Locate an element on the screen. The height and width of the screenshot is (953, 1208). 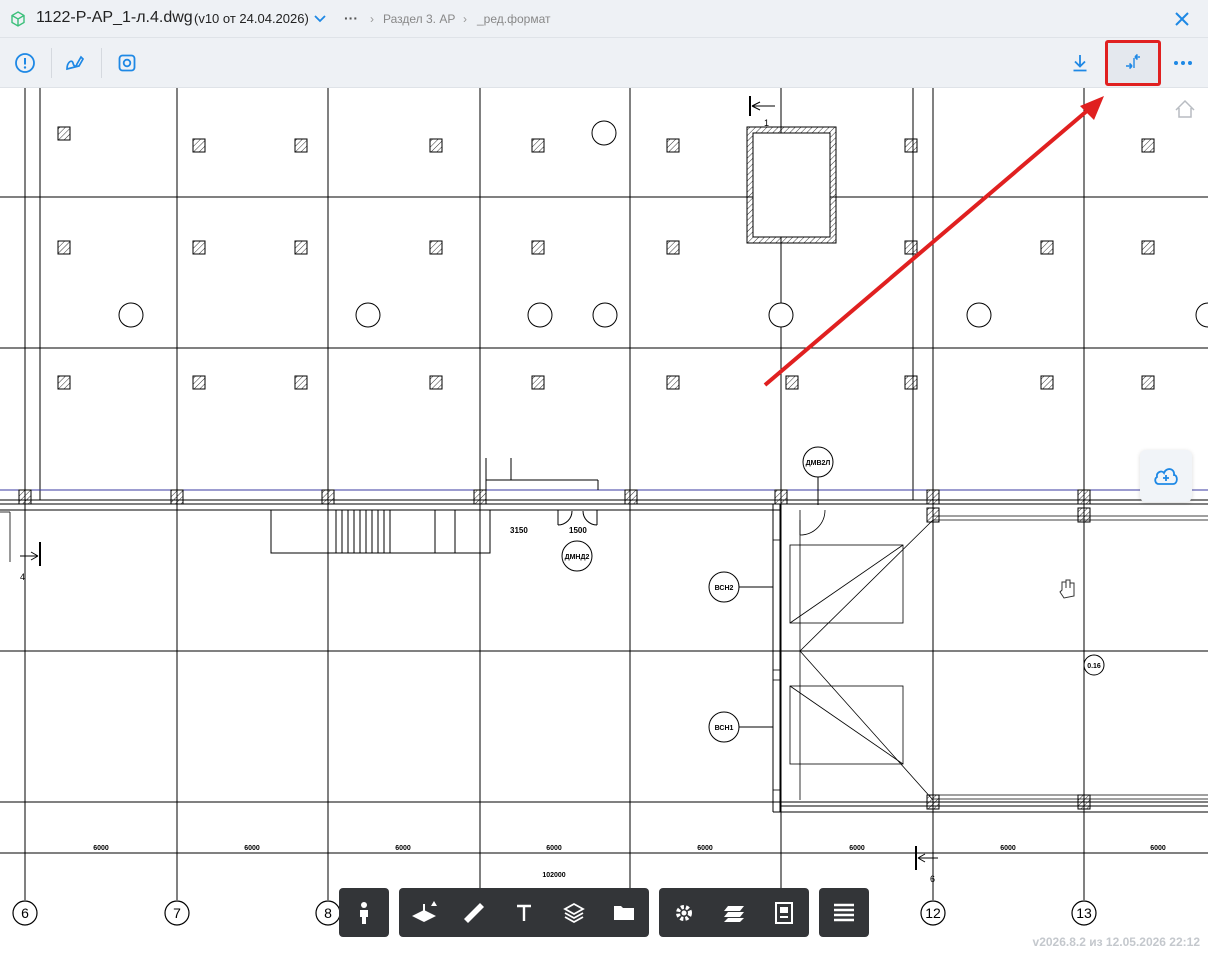
section-mark: 6 is located at coordinates (932, 879).